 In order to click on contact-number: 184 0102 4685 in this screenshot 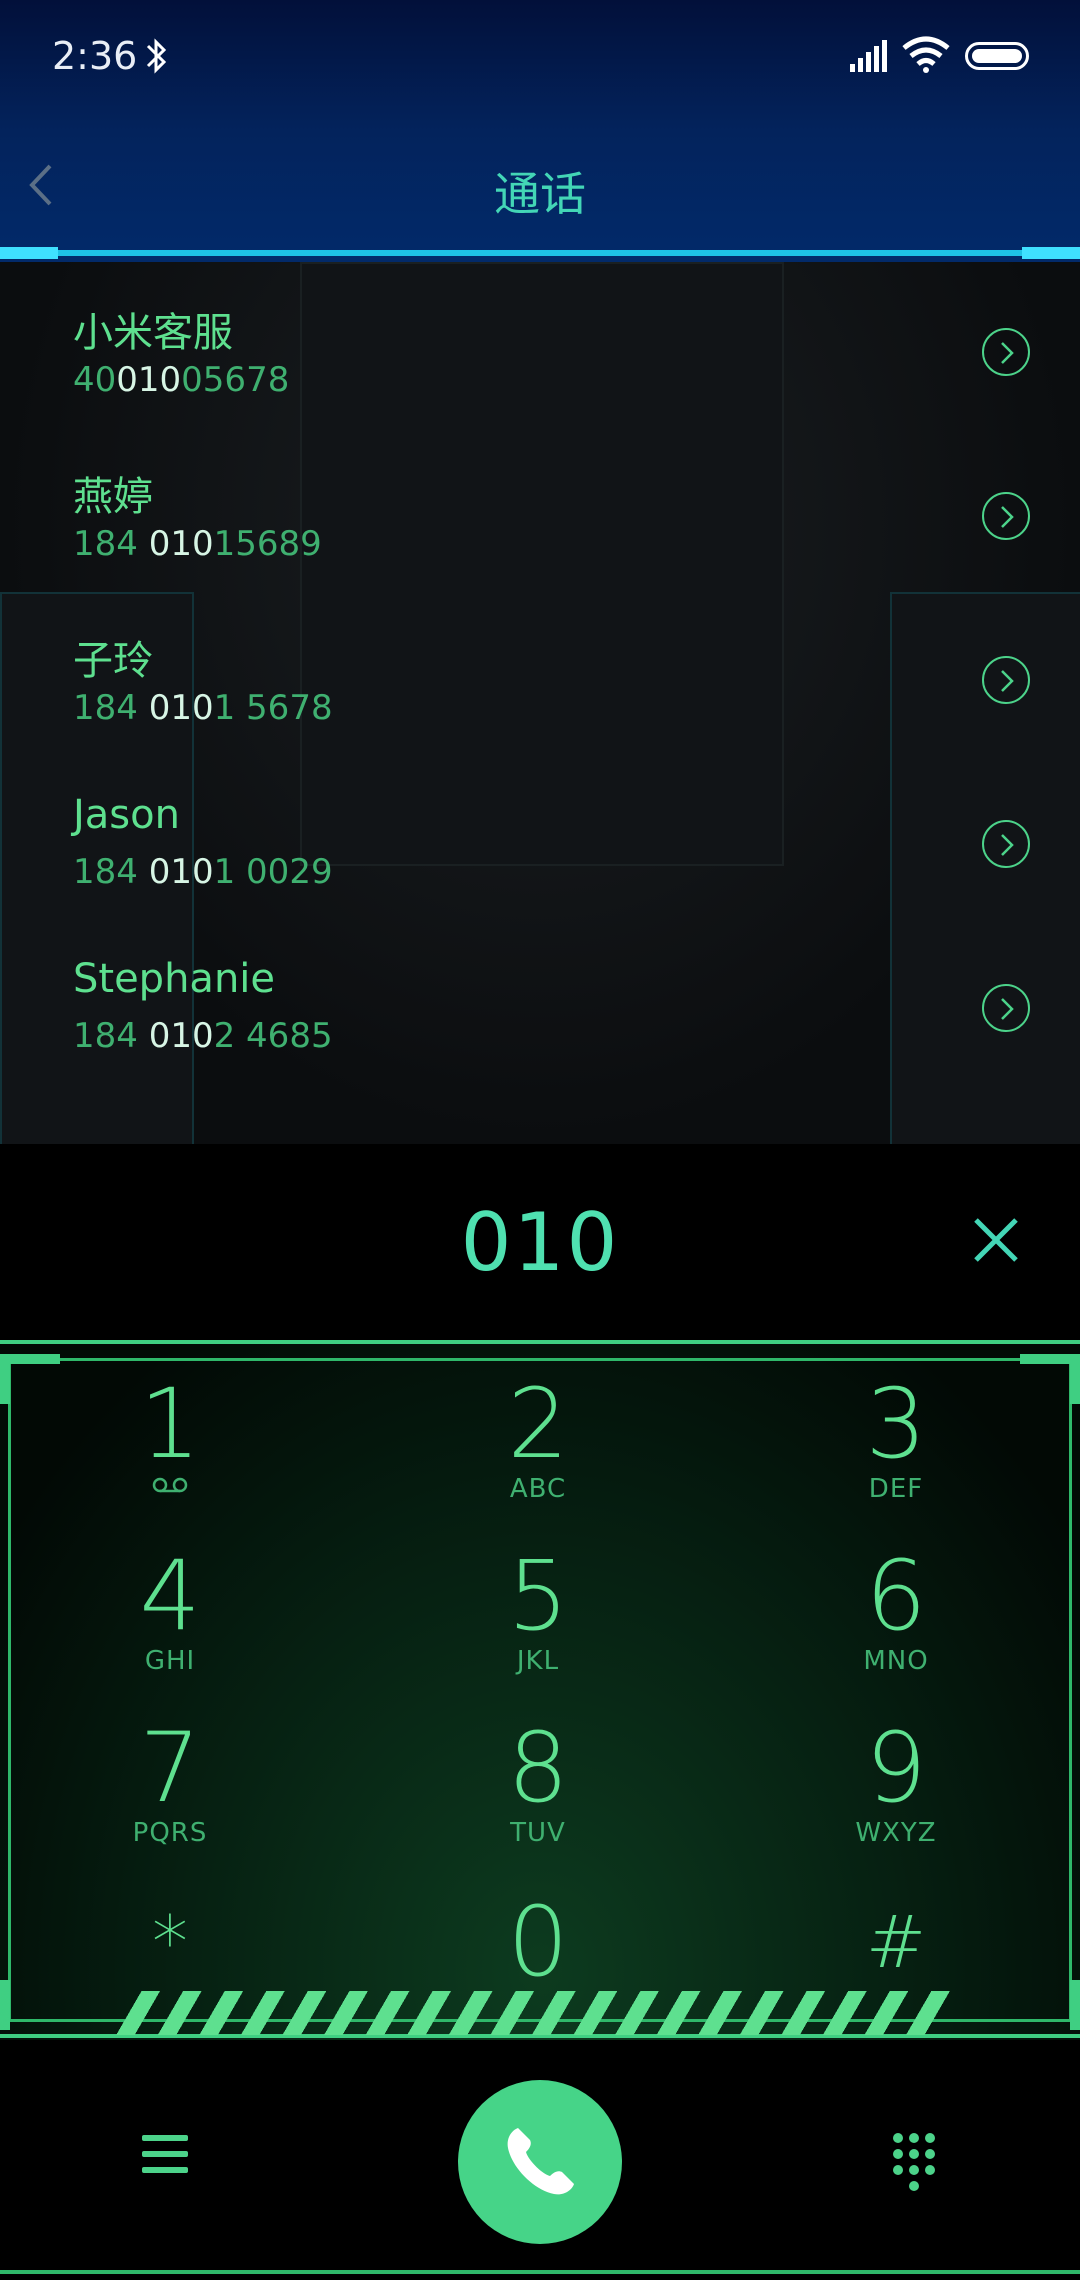, I will do `click(203, 1036)`.